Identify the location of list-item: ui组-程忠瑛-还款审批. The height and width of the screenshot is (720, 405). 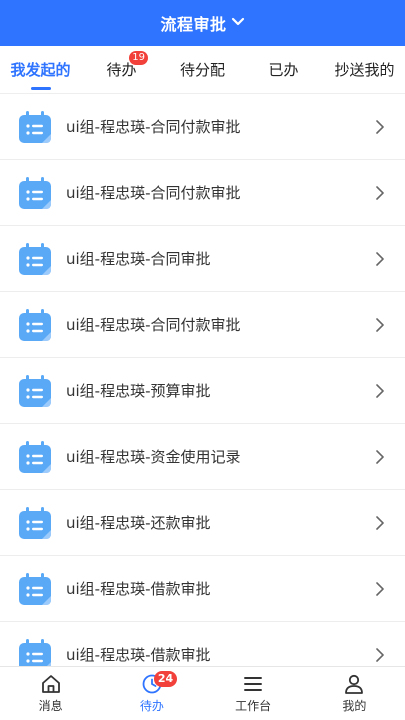
(202, 523).